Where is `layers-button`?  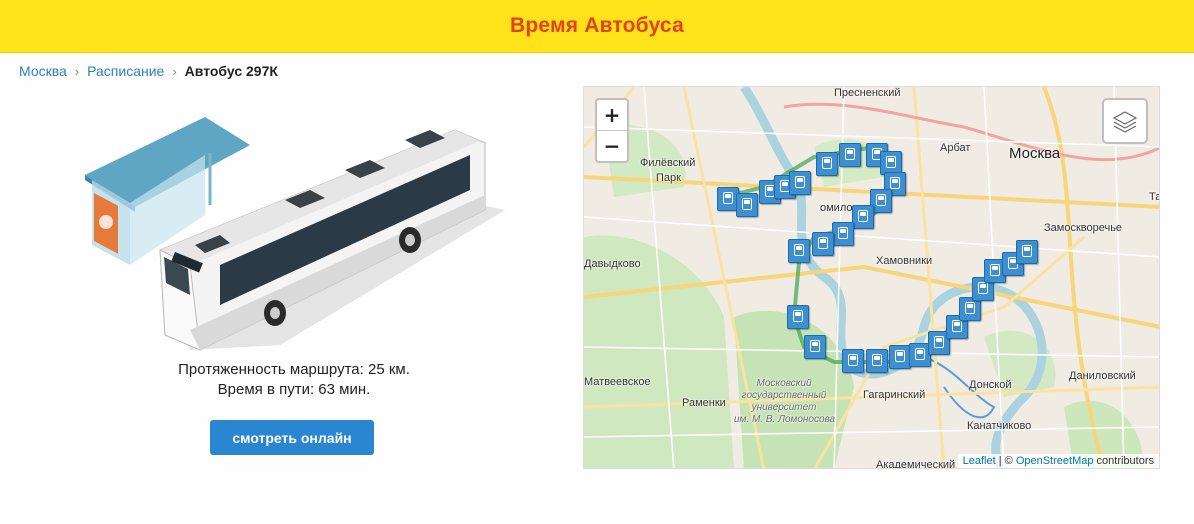
layers-button is located at coordinates (1125, 121).